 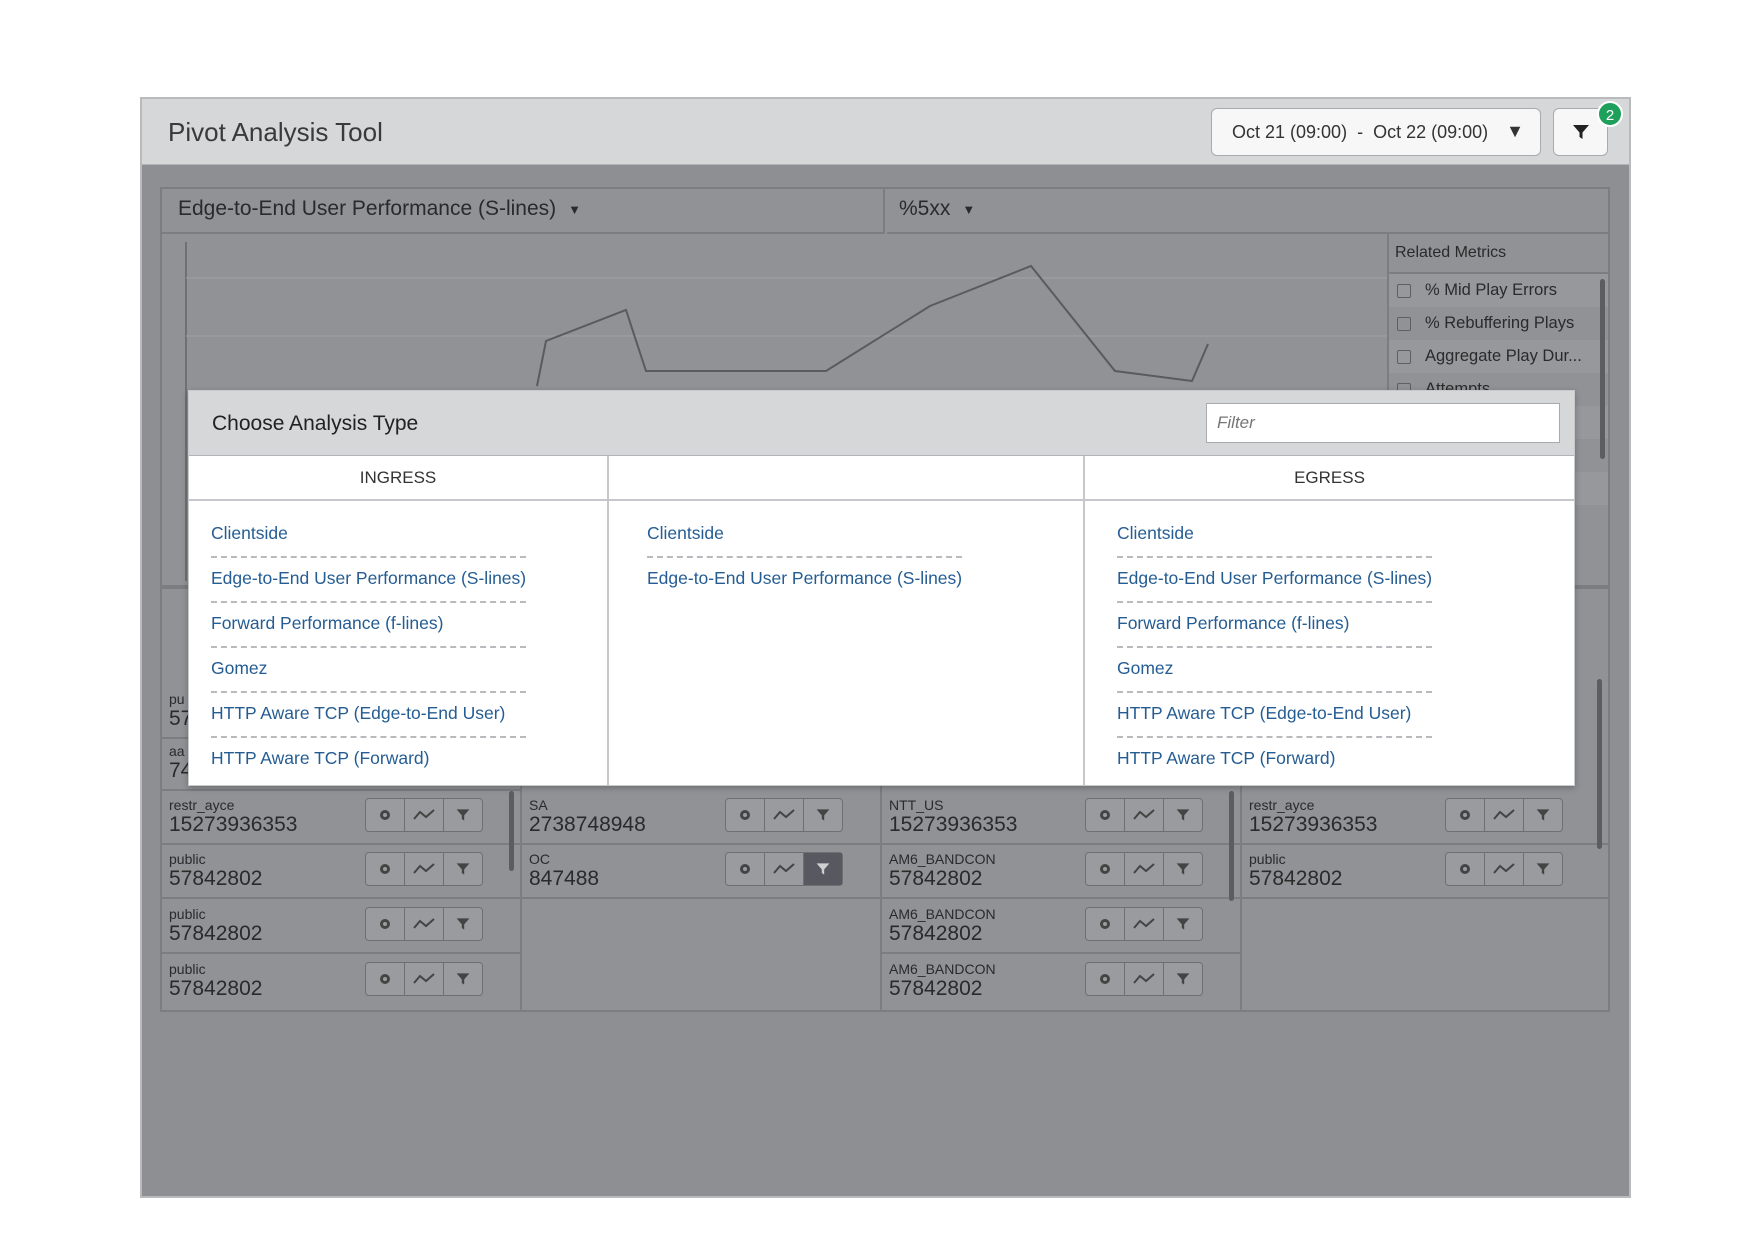 What do you see at coordinates (1329, 478) in the screenshot?
I see `column-header: EGRESS` at bounding box center [1329, 478].